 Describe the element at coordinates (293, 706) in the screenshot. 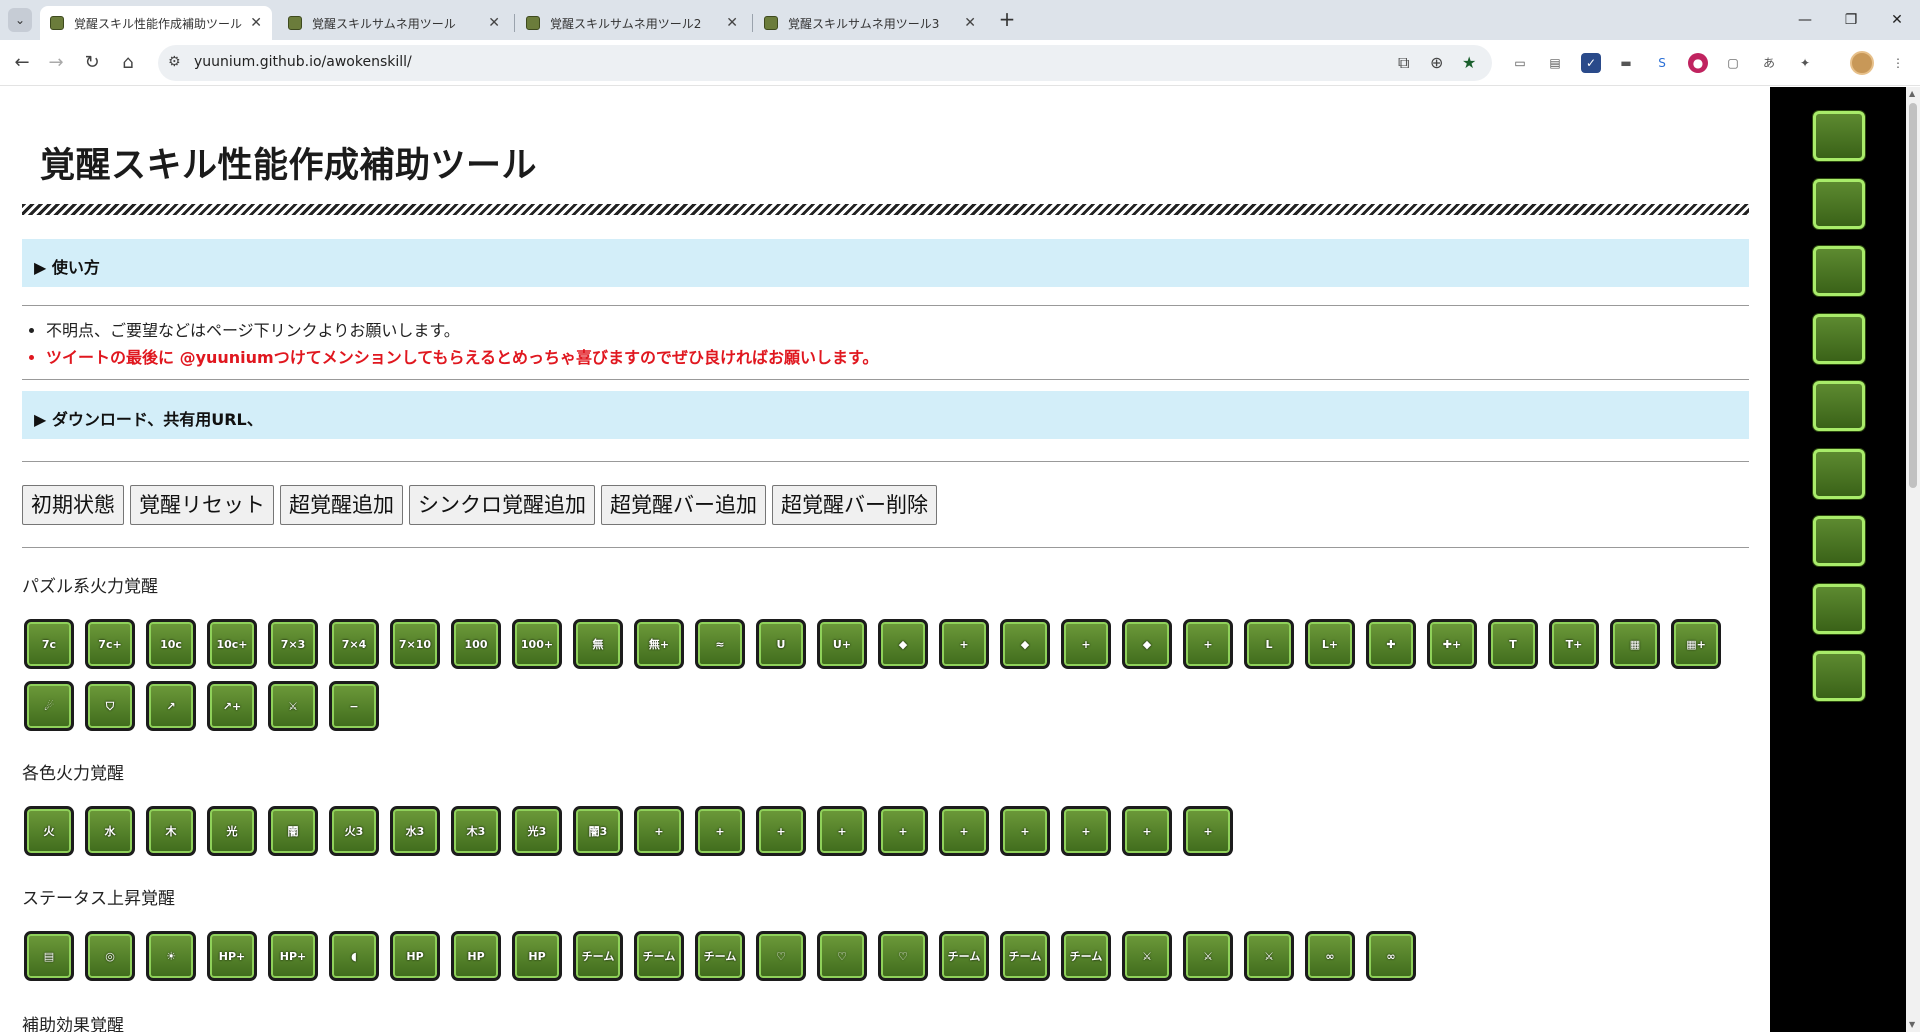

I see `sword-bar-icon: ⚔` at that location.